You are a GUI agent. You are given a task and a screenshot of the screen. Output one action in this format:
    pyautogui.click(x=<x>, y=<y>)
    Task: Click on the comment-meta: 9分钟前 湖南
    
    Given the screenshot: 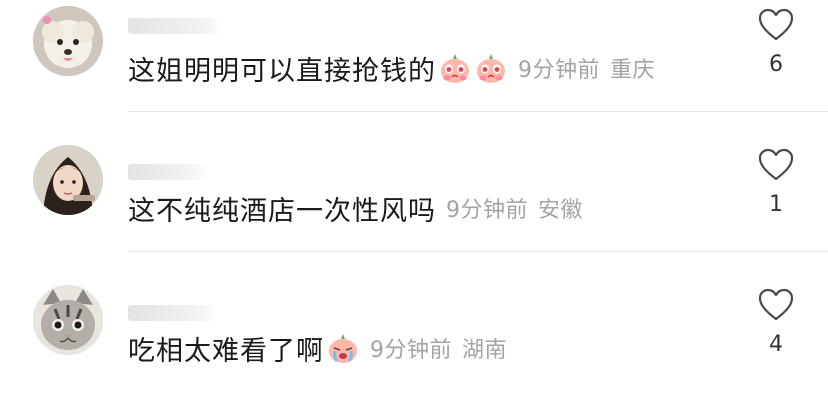 What is the action you would take?
    pyautogui.click(x=438, y=348)
    